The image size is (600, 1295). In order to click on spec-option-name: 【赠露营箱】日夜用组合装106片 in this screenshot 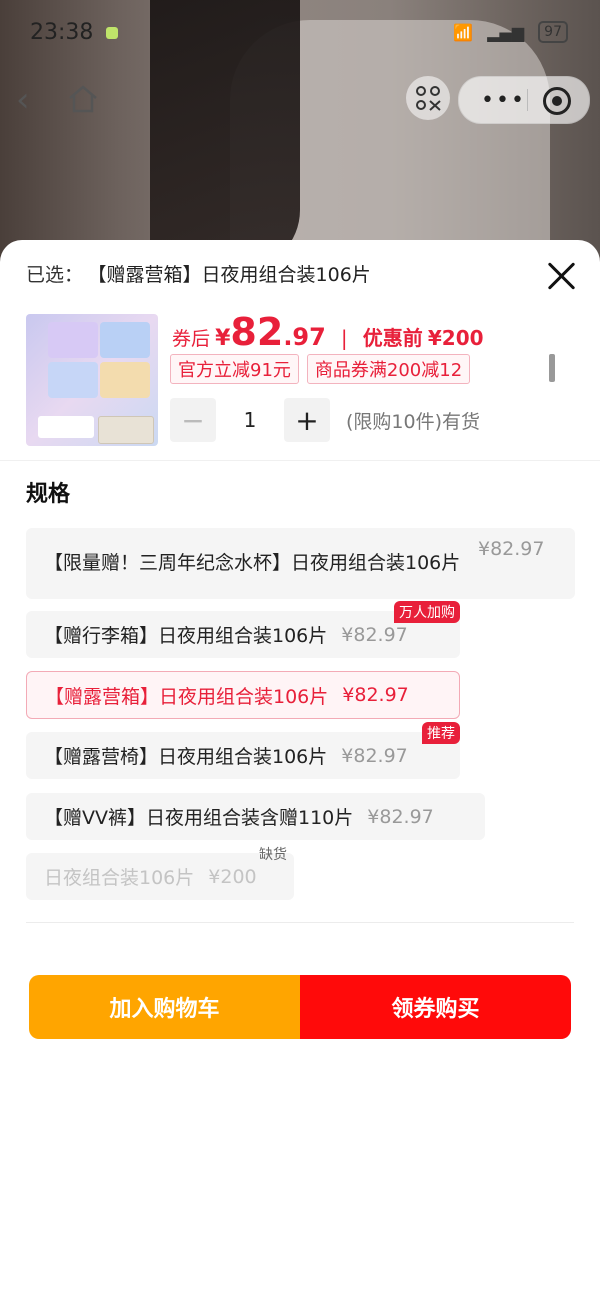, I will do `click(187, 696)`.